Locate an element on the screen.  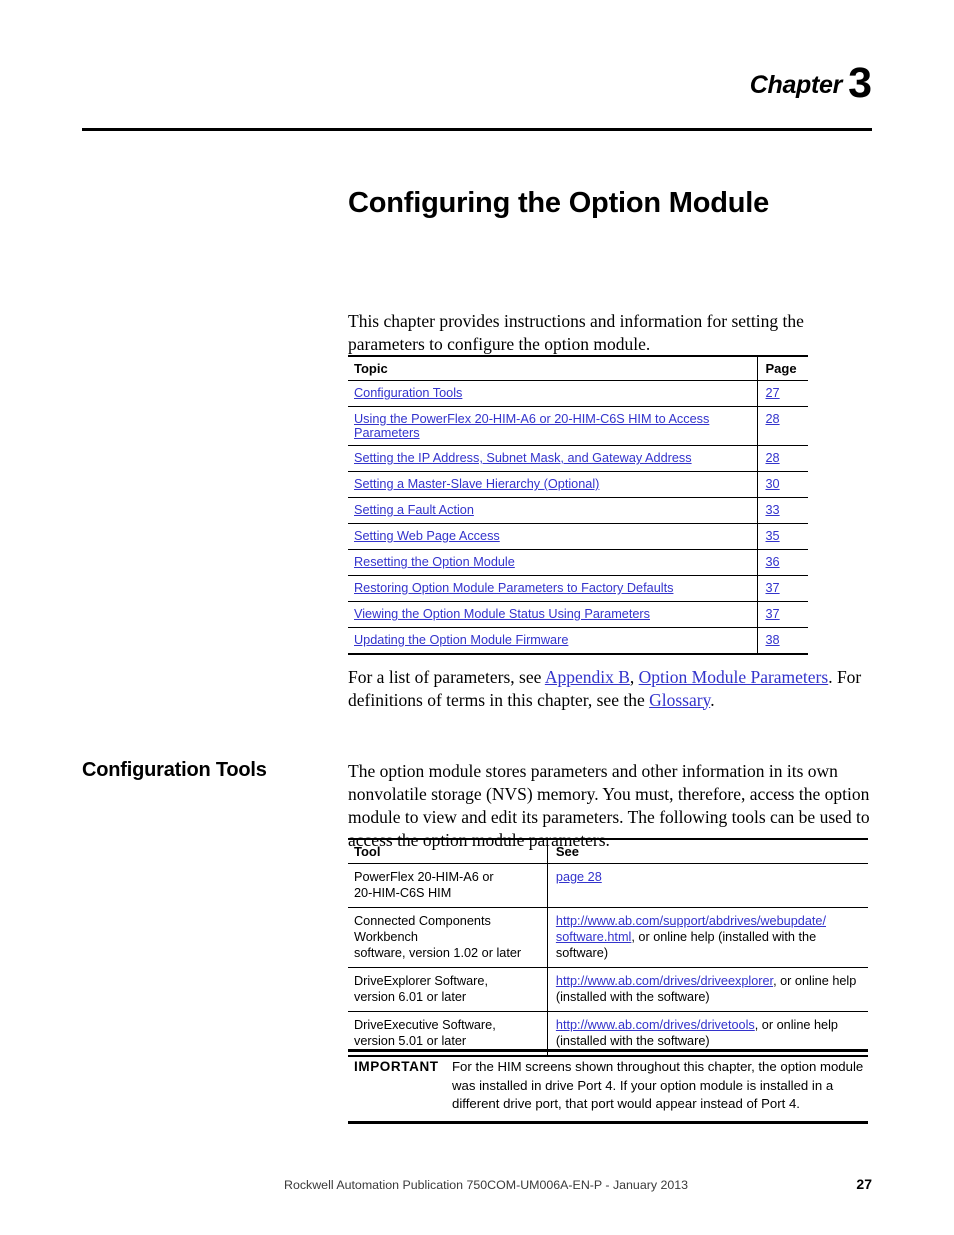
topic-link: Configuration Tools is located at coordinates (408, 393).